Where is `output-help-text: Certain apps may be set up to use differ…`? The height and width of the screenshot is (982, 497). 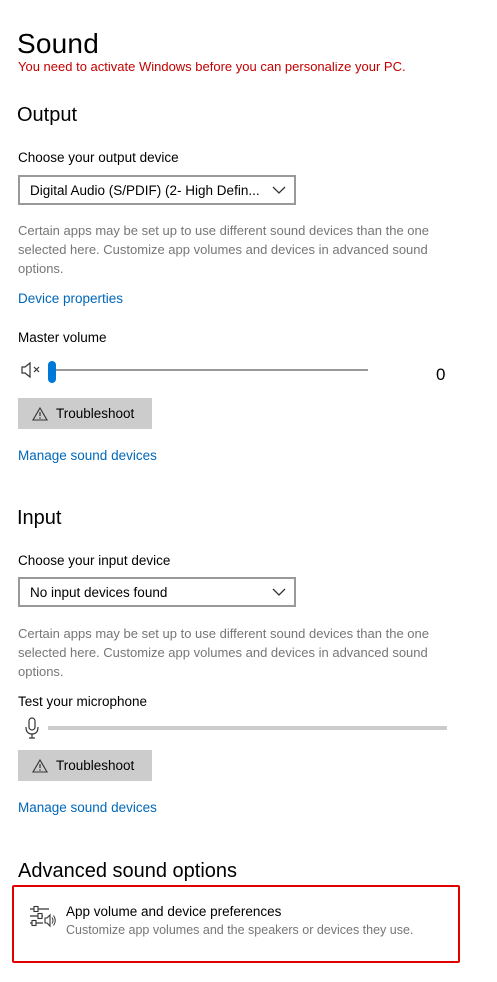
output-help-text: Certain apps may be set up to use differ… is located at coordinates (223, 249).